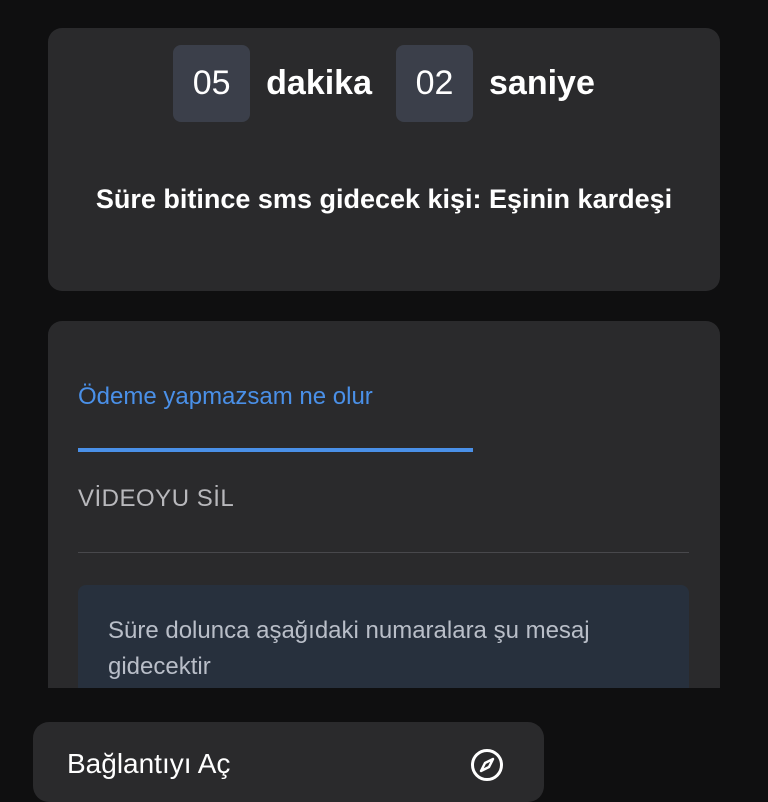 This screenshot has height=802, width=768. What do you see at coordinates (383, 552) in the screenshot?
I see `tabs-divider` at bounding box center [383, 552].